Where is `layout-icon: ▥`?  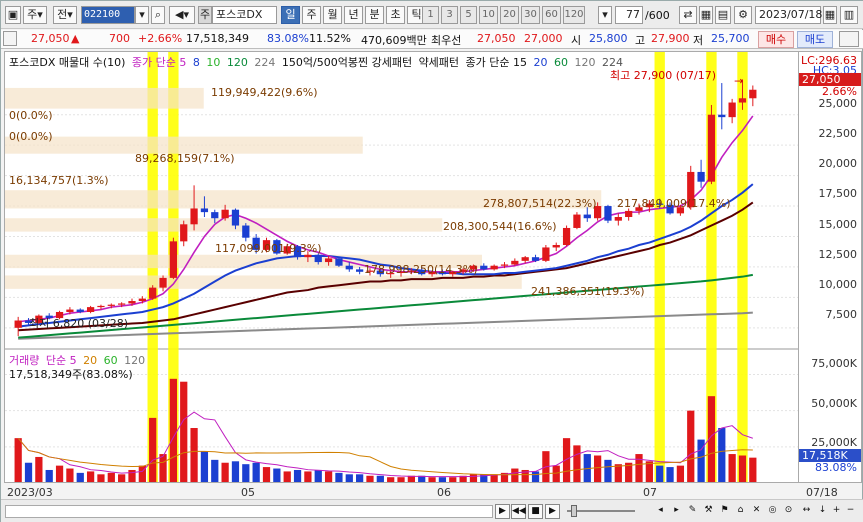 layout-icon: ▥ is located at coordinates (849, 15).